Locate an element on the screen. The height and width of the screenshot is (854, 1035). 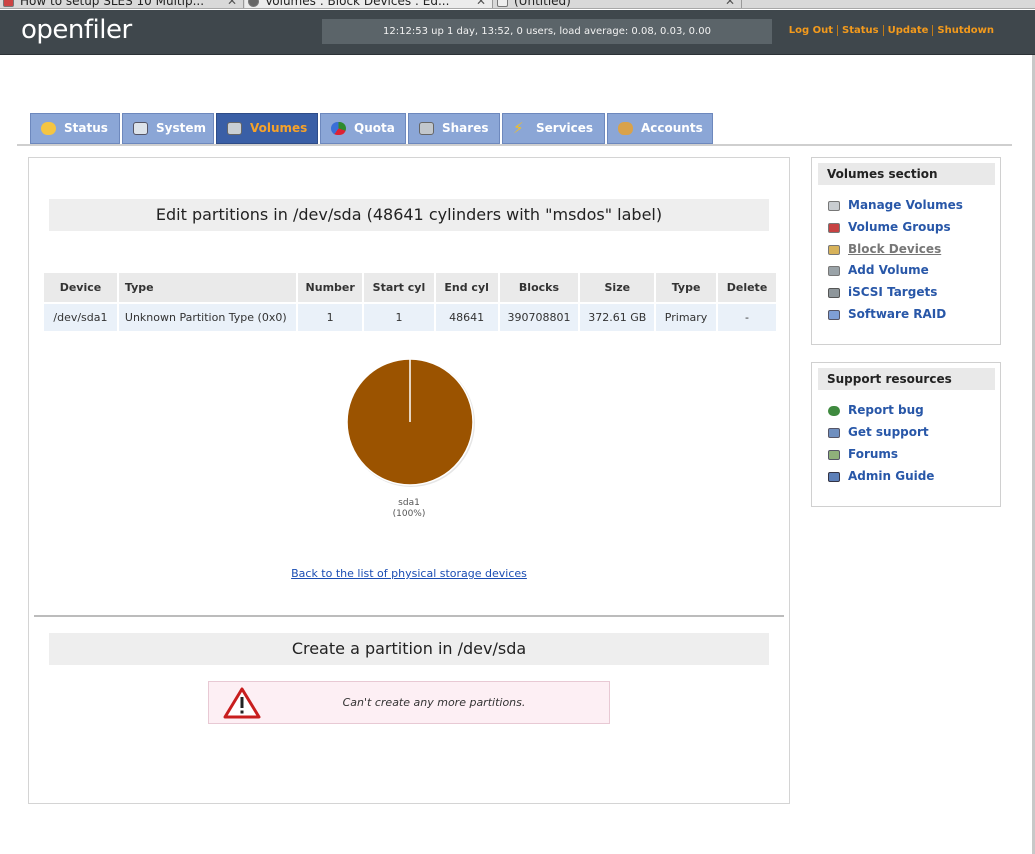
col-type: Type is located at coordinates (207, 287).